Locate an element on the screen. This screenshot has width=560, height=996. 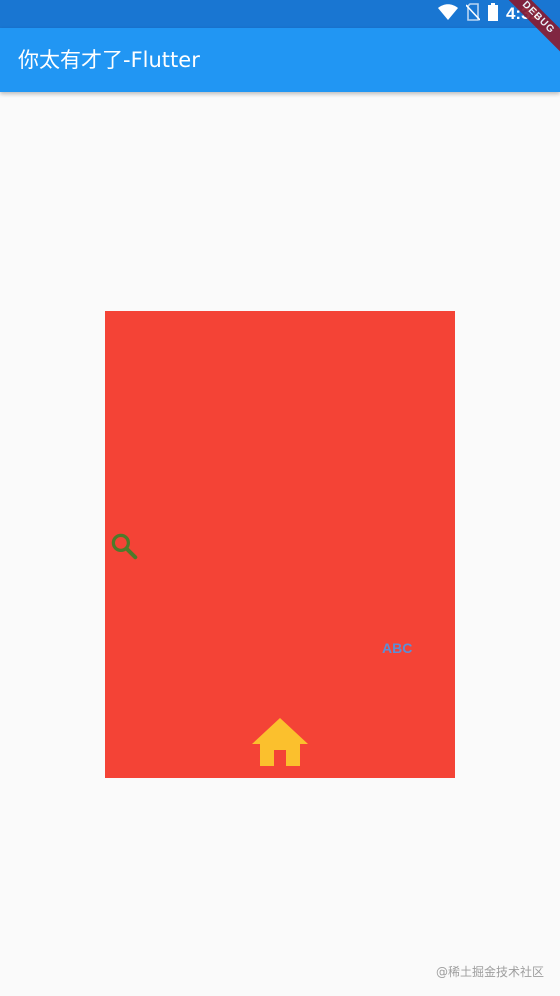
battery-icon is located at coordinates (492, 14).